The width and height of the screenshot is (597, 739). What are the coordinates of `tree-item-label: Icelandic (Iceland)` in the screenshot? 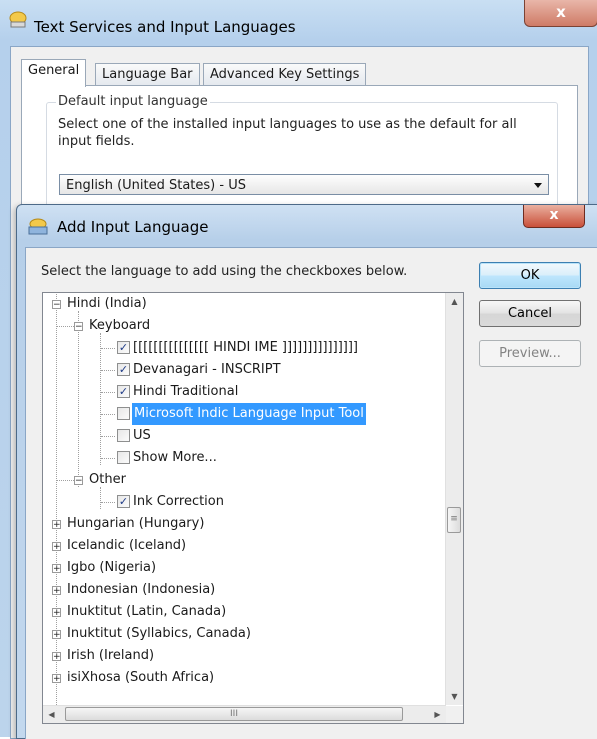 It's located at (127, 545).